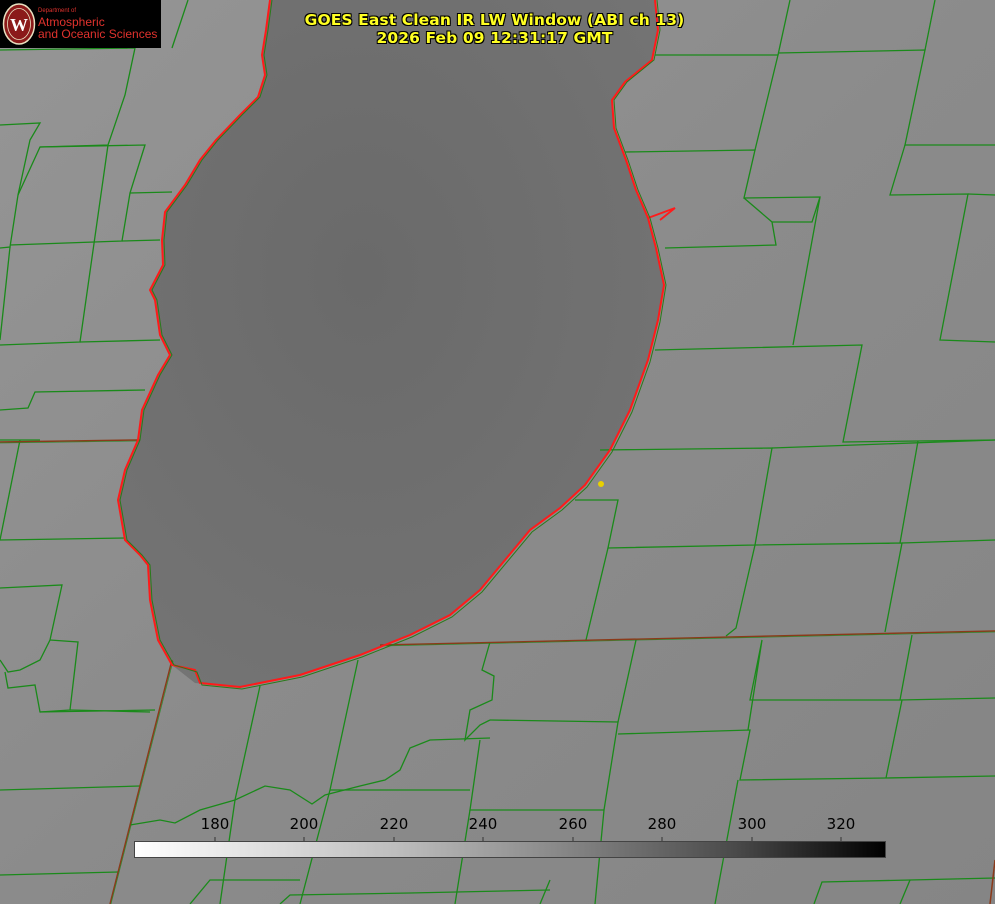  I want to click on colorbar-tick-label: 280, so click(662, 824).